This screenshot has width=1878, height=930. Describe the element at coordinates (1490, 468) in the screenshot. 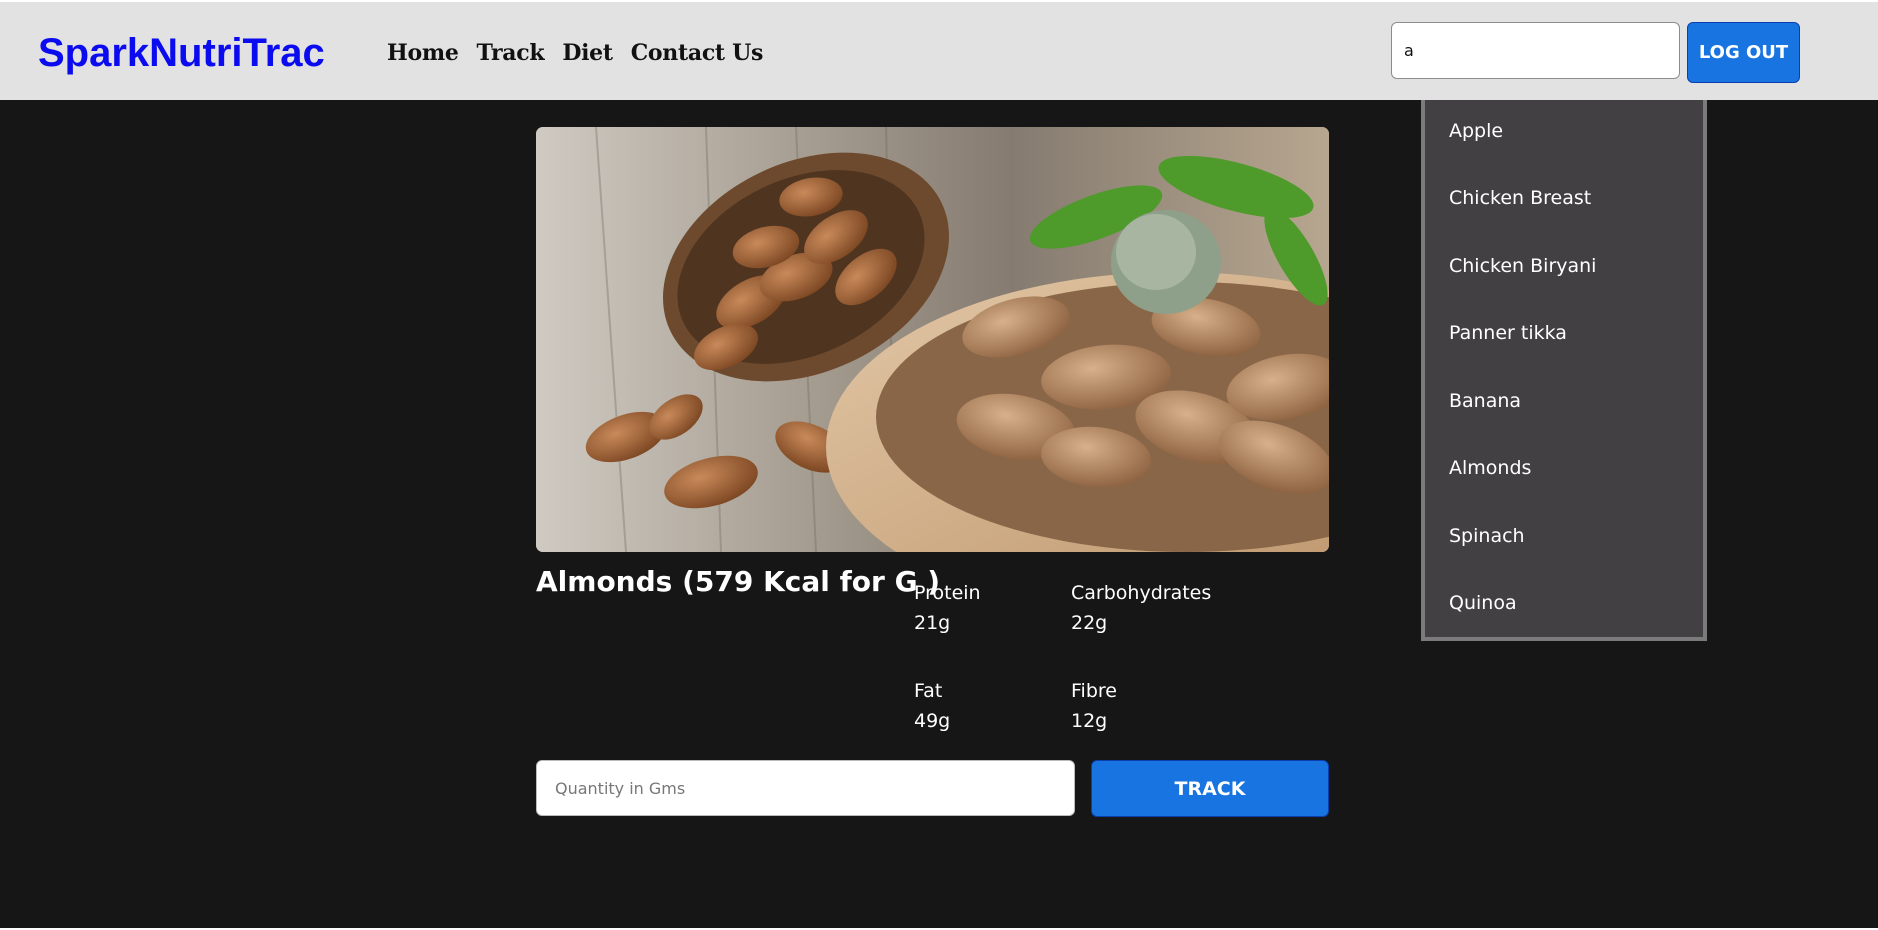

I see `suggestion-item-almonds: Almonds` at that location.